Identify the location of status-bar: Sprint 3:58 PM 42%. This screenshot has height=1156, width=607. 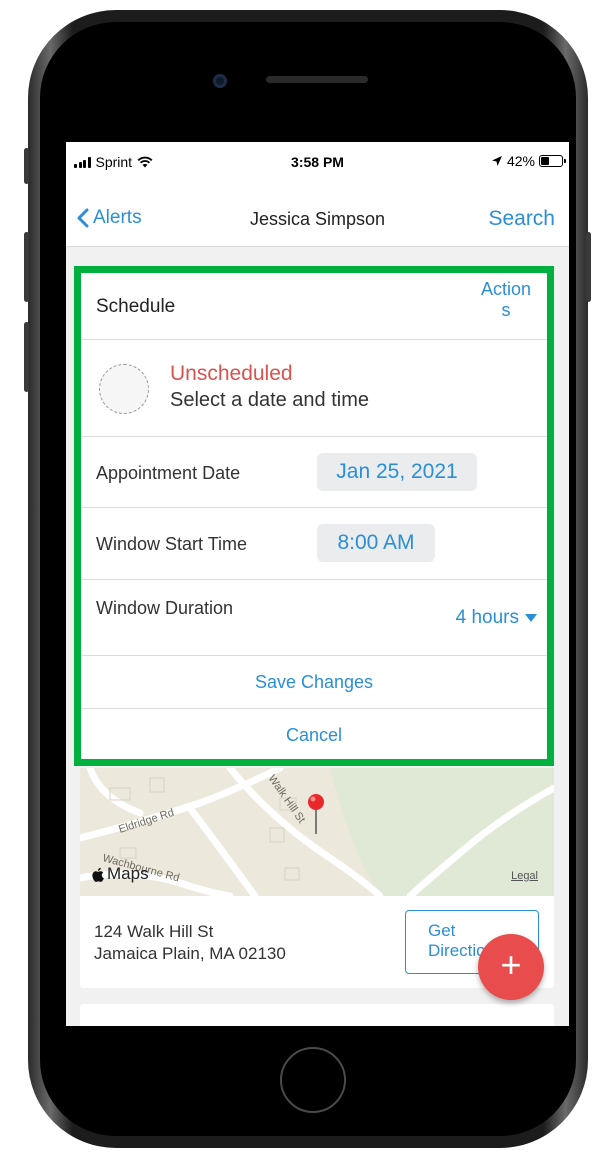
(317, 162).